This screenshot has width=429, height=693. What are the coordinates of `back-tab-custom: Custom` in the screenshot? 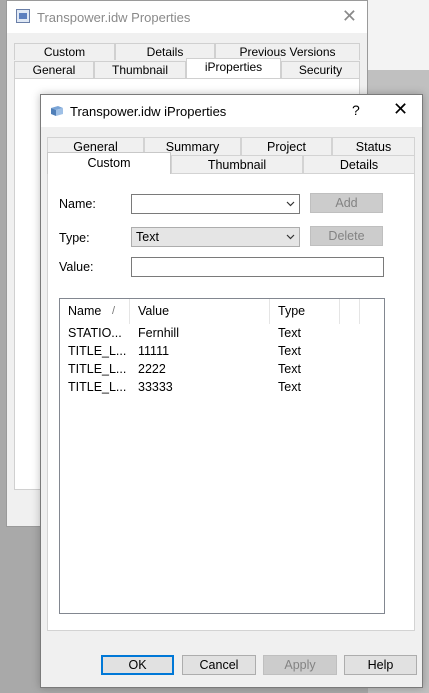 It's located at (64, 51).